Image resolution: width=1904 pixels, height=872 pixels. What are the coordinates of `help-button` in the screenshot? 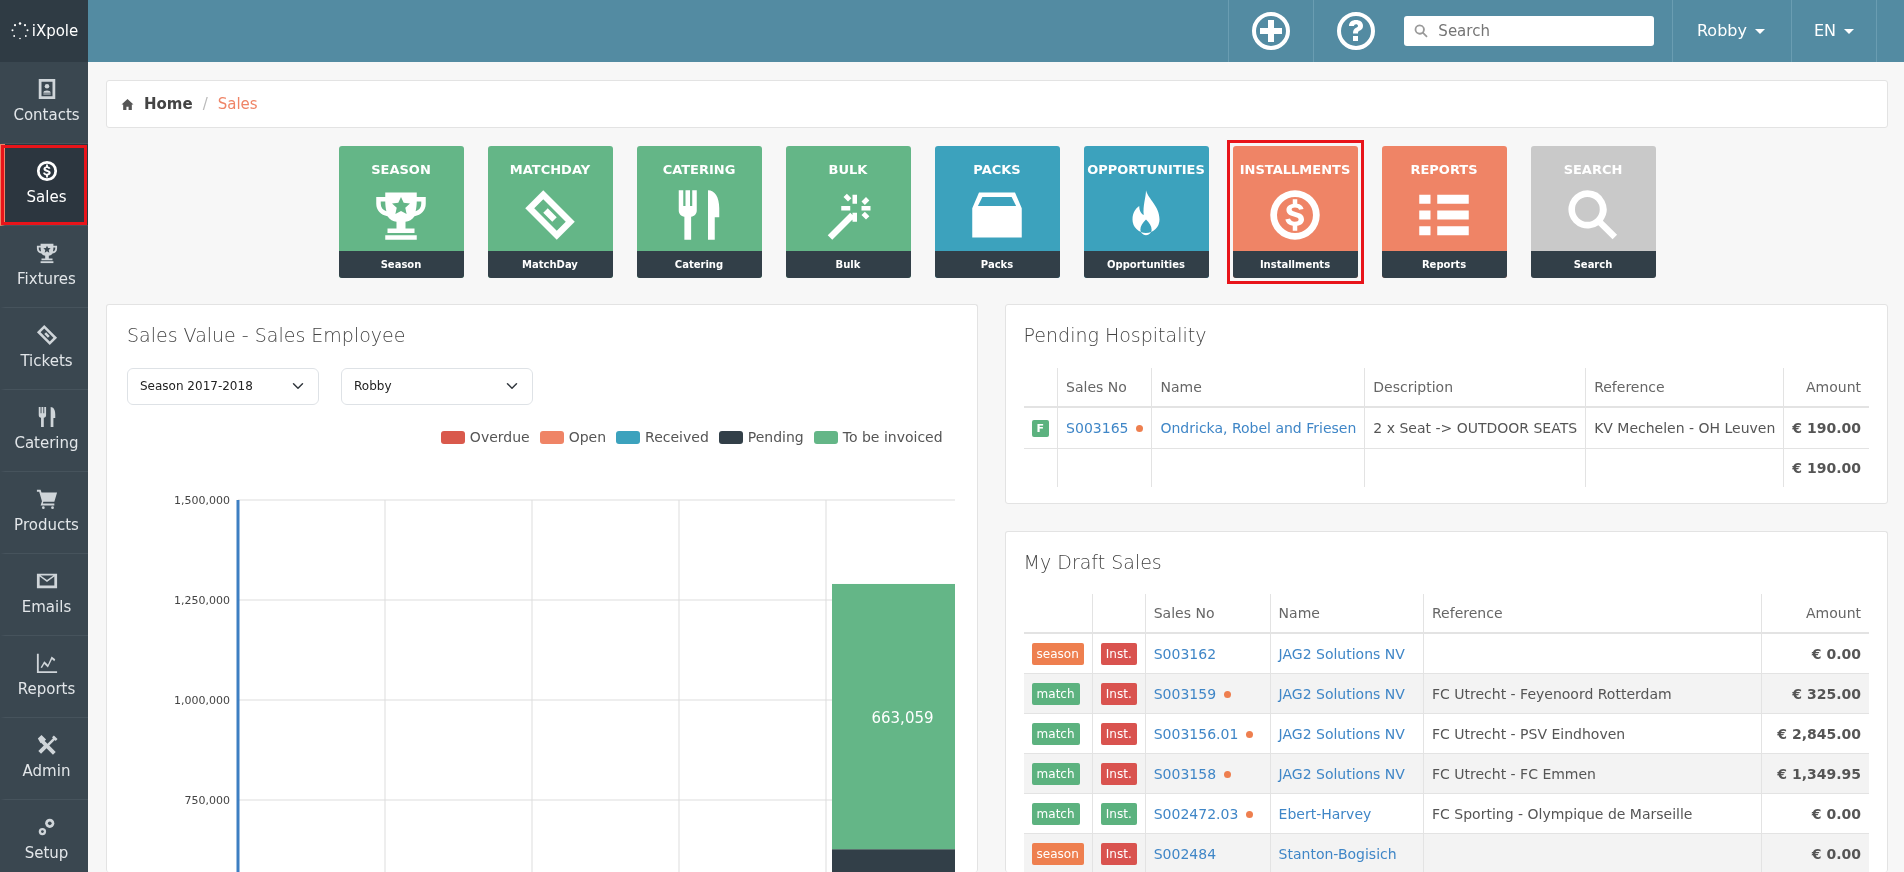 It's located at (1355, 31).